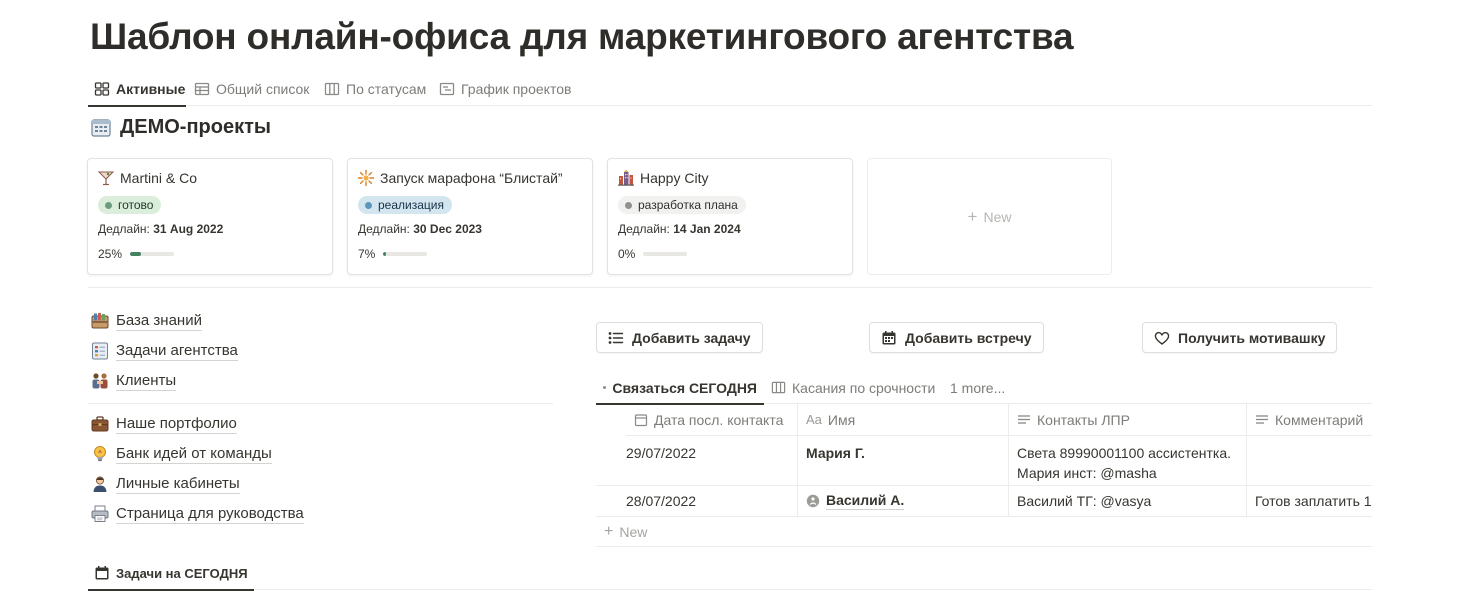  I want to click on add-task-button: Добавить задачу, so click(679, 337).